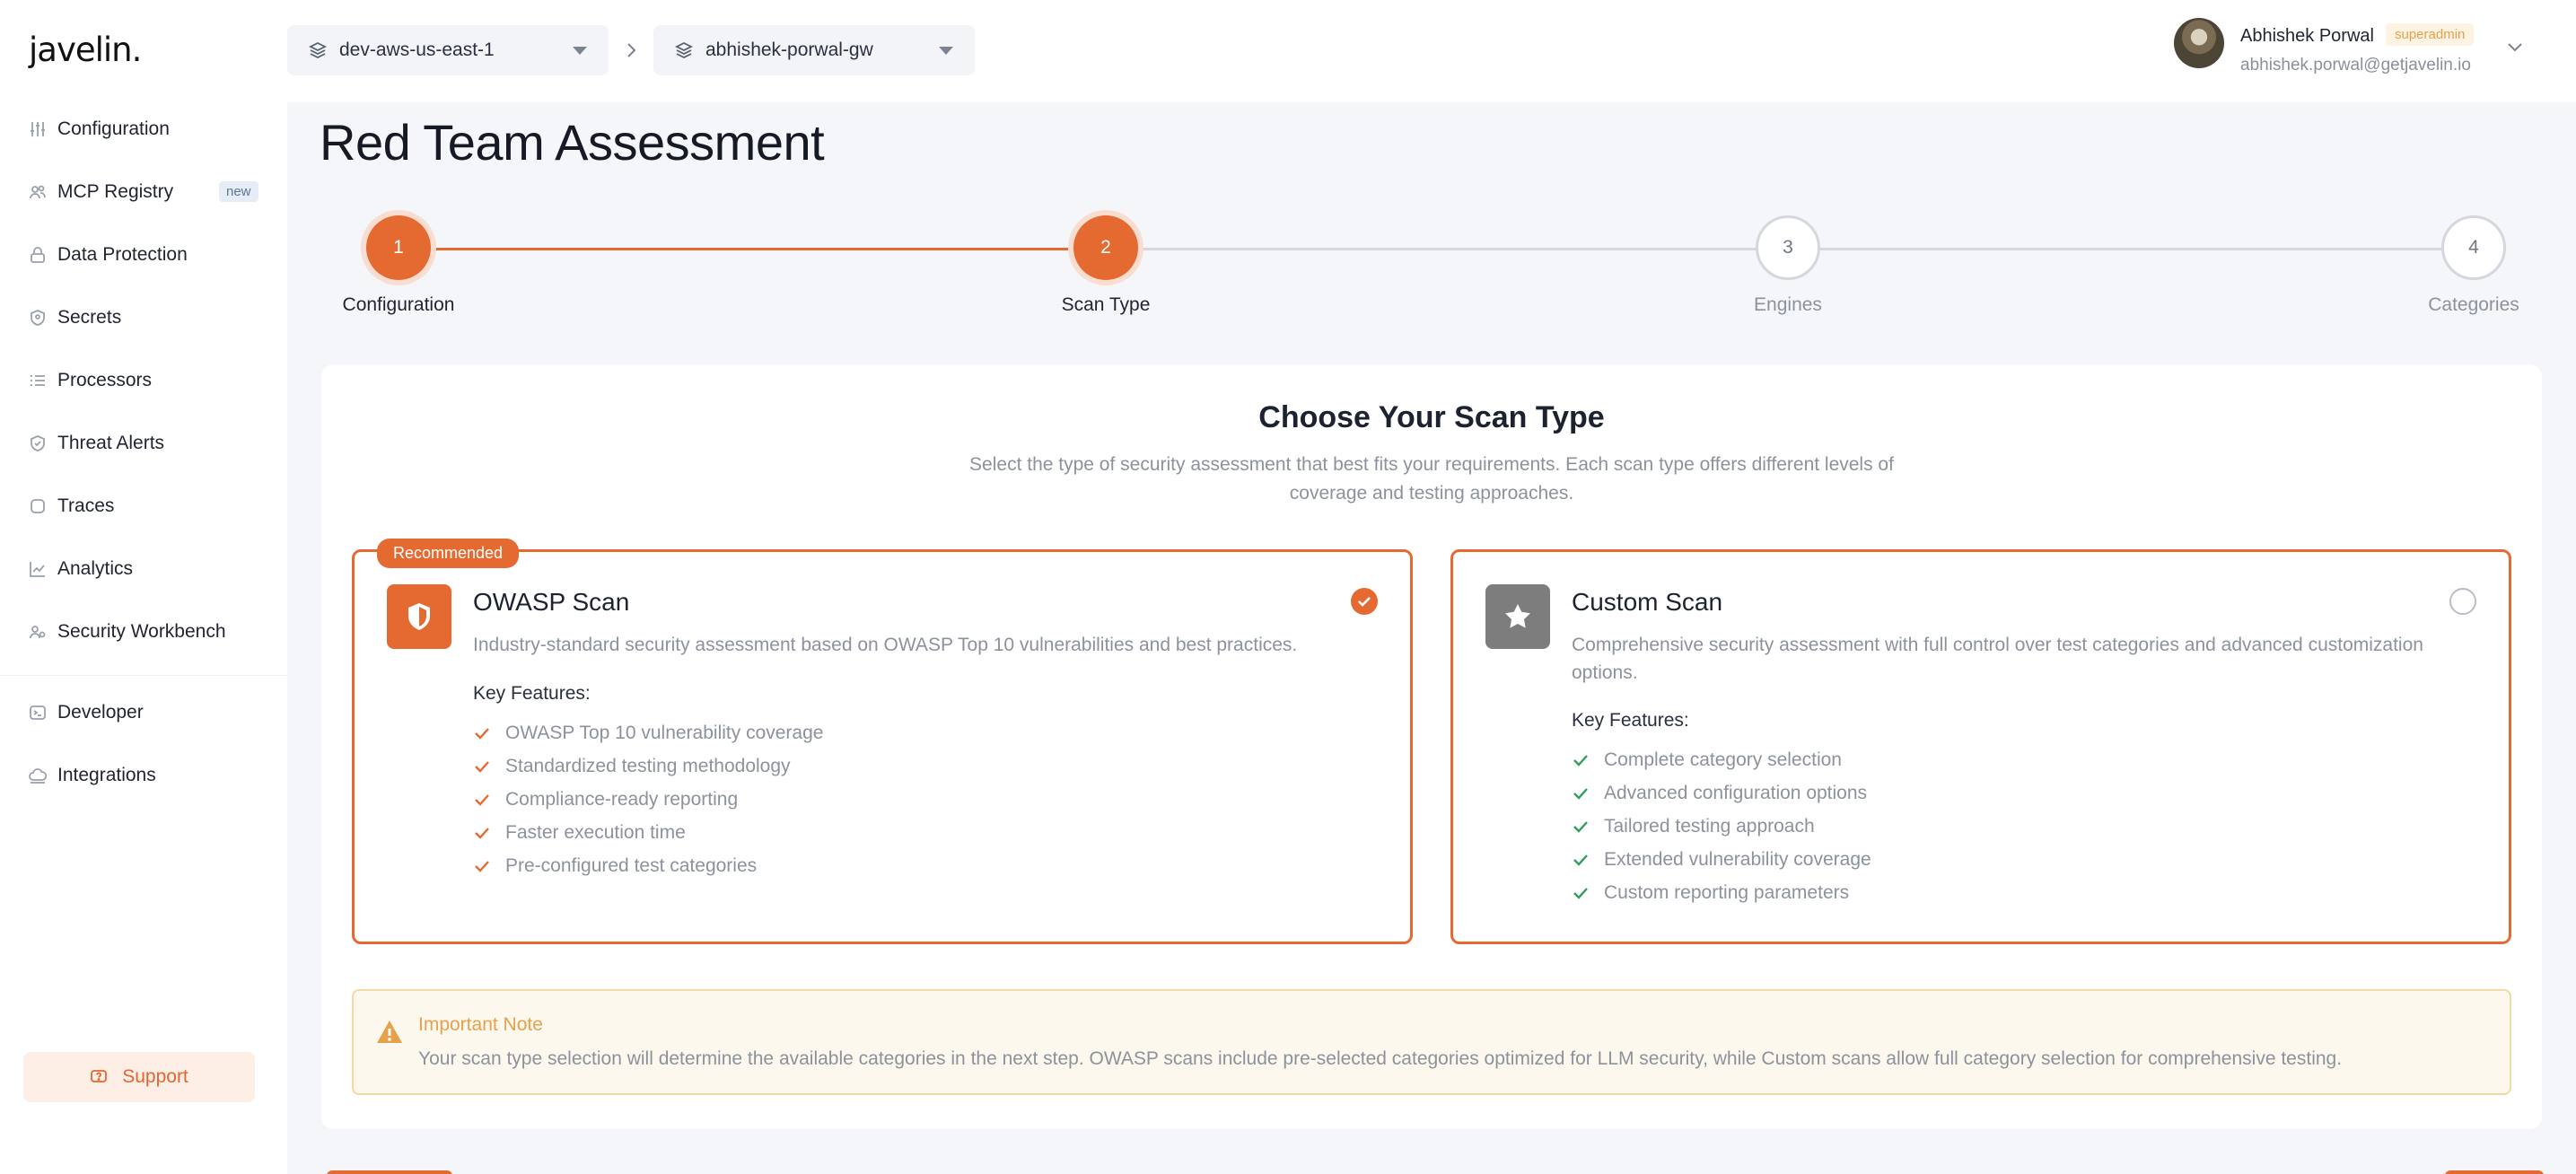 The height and width of the screenshot is (1174, 2576). Describe the element at coordinates (111, 443) in the screenshot. I see `sidebar-item-label: Threat Alerts` at that location.